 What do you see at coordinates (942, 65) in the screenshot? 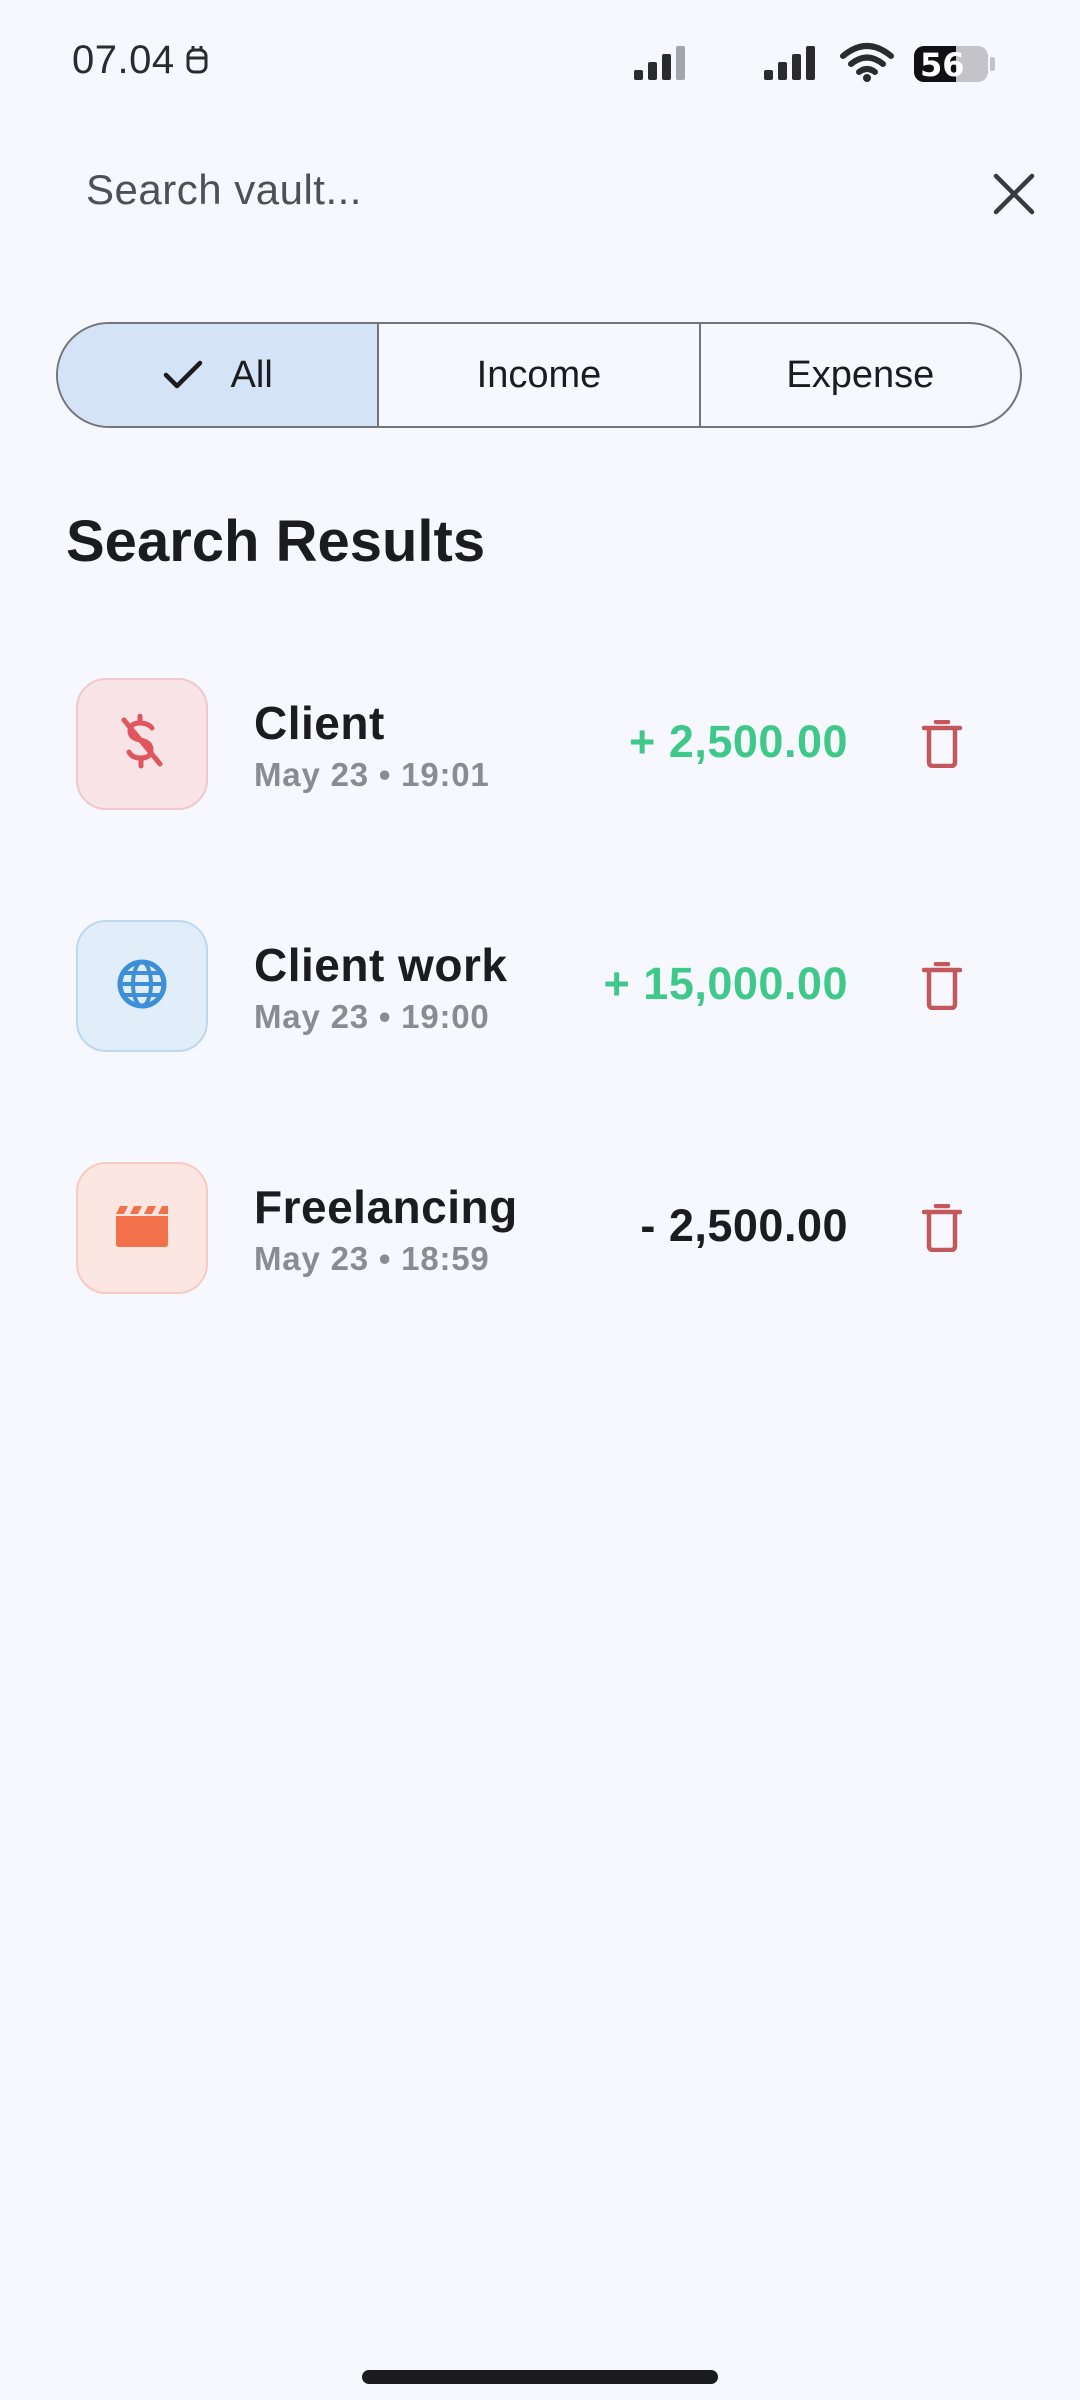
I see `battery-level: 56` at bounding box center [942, 65].